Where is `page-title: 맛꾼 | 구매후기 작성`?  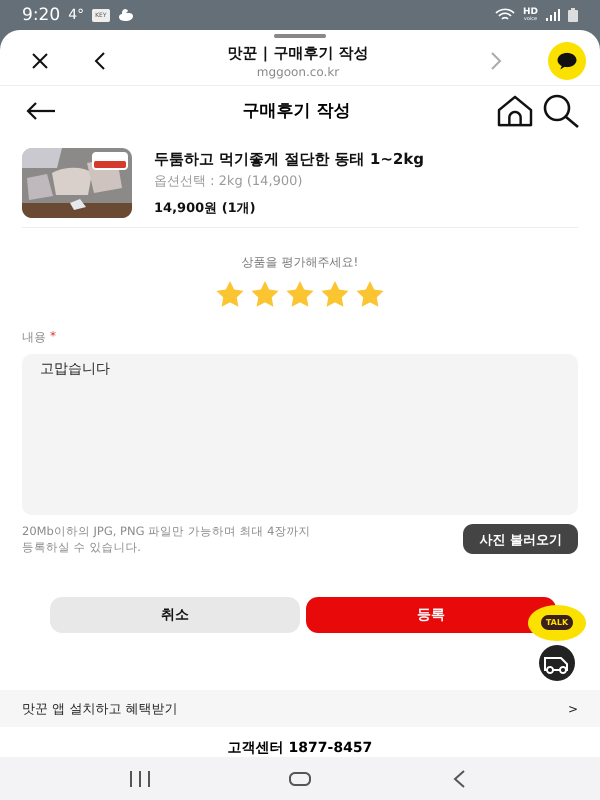 page-title: 맛꾼 | 구매후기 작성 is located at coordinates (298, 53).